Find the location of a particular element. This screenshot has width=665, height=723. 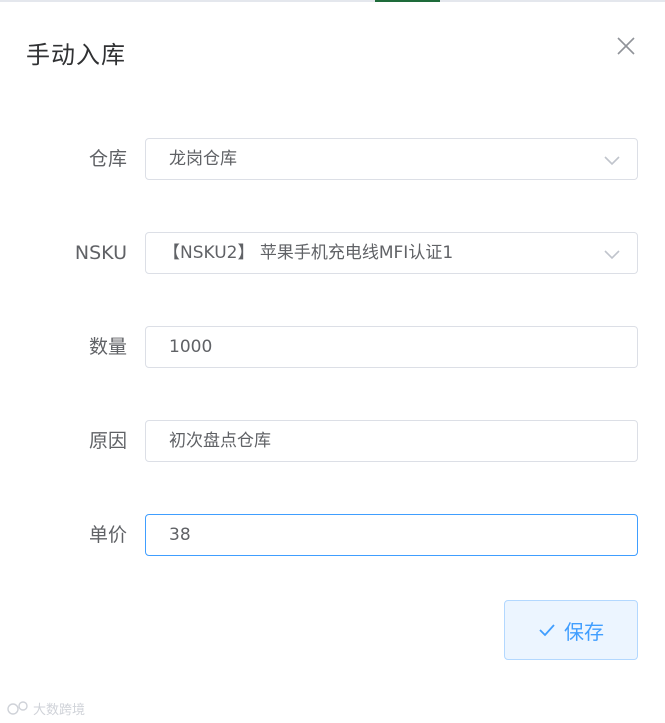

form-row-unit-price: 单价 38 is located at coordinates (332, 536).